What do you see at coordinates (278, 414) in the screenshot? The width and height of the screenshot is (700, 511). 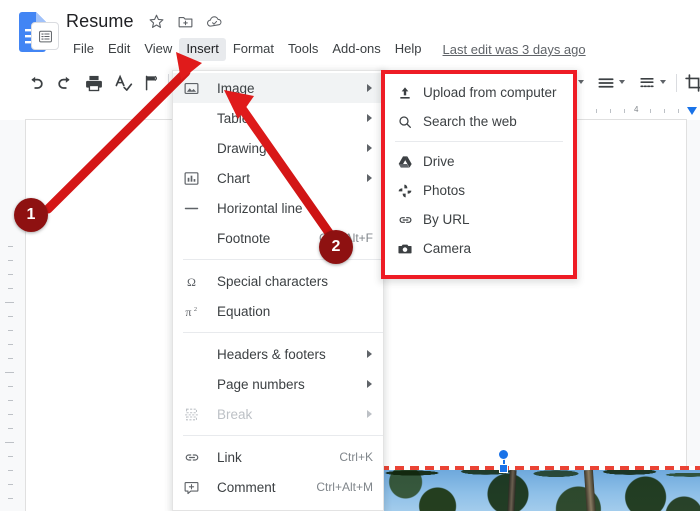 I see `menu-item-break: Break` at bounding box center [278, 414].